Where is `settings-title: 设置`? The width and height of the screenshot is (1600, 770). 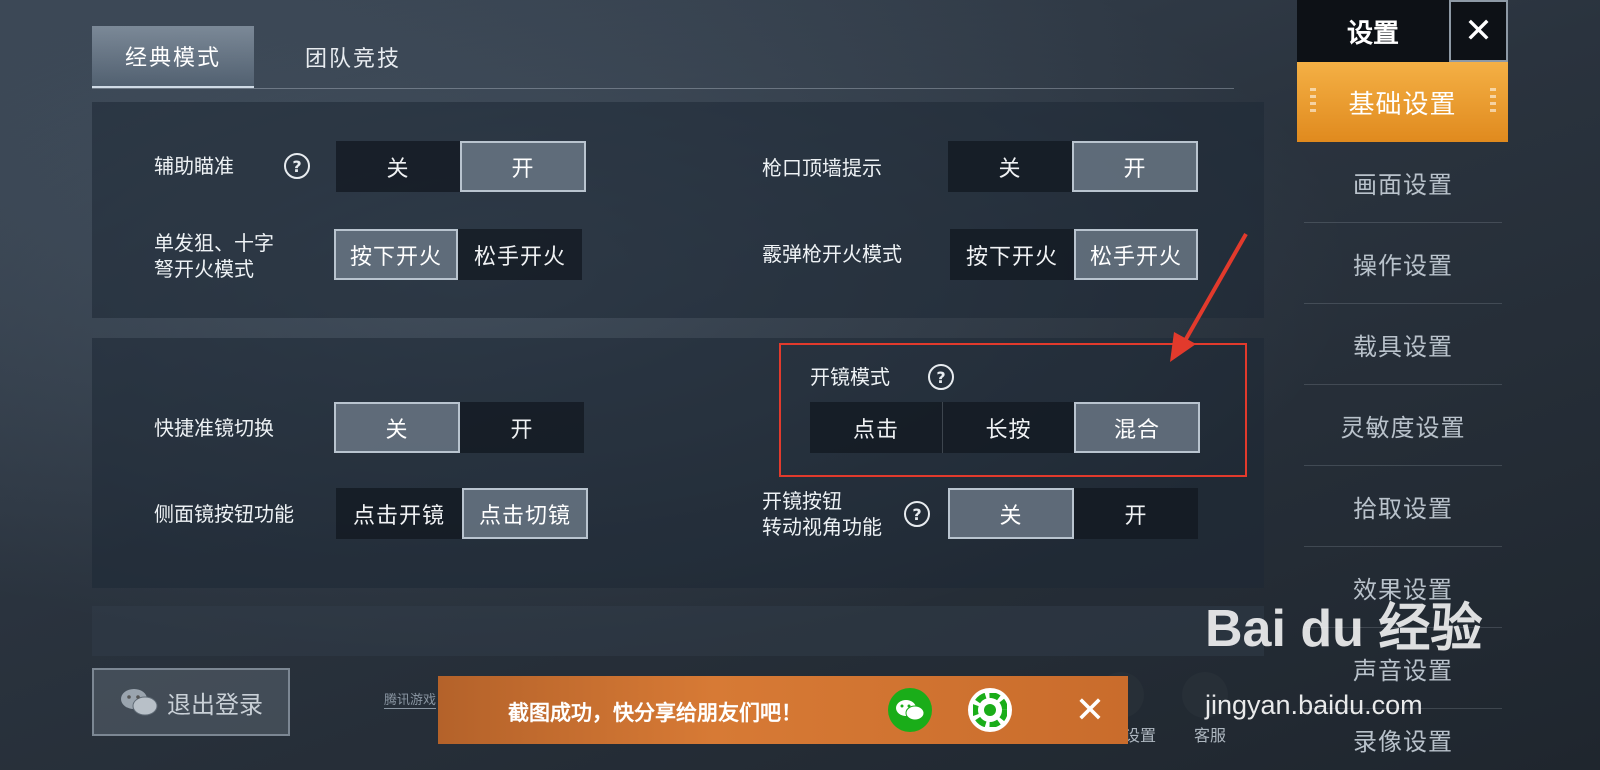 settings-title: 设置 is located at coordinates (1373, 31).